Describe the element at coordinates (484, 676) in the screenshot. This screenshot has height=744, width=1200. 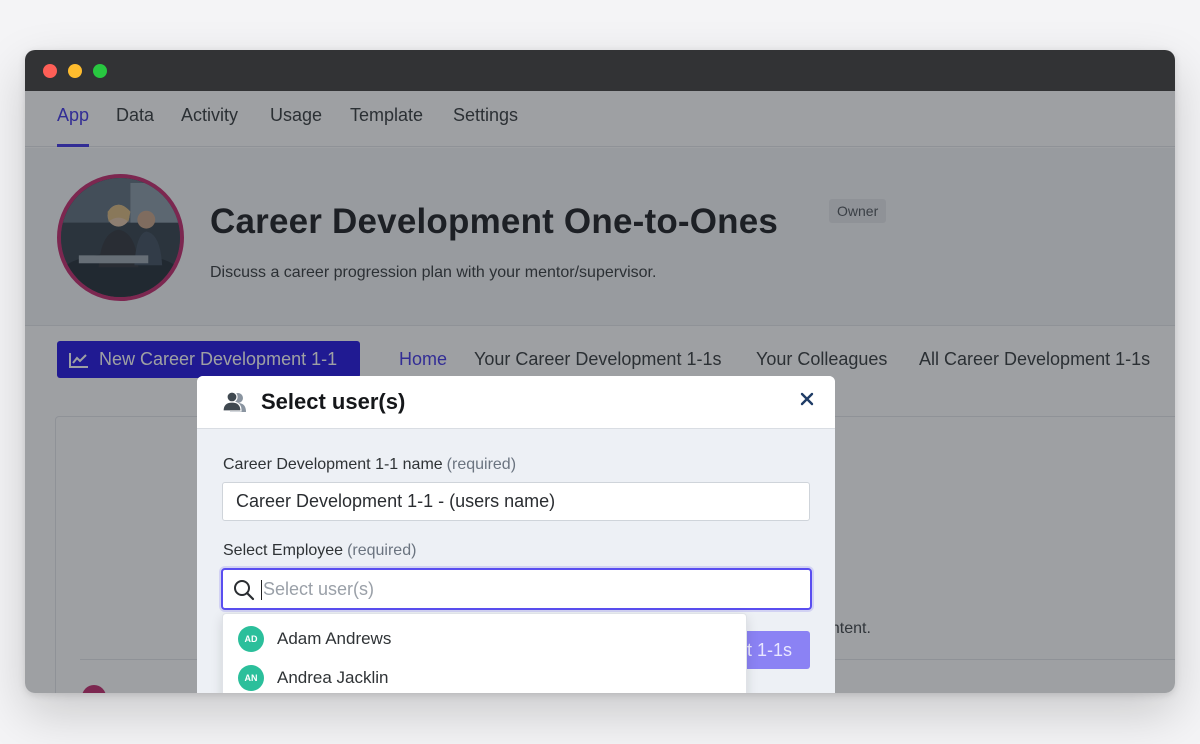
I see `user-option: AN Andrea Jacklin` at that location.